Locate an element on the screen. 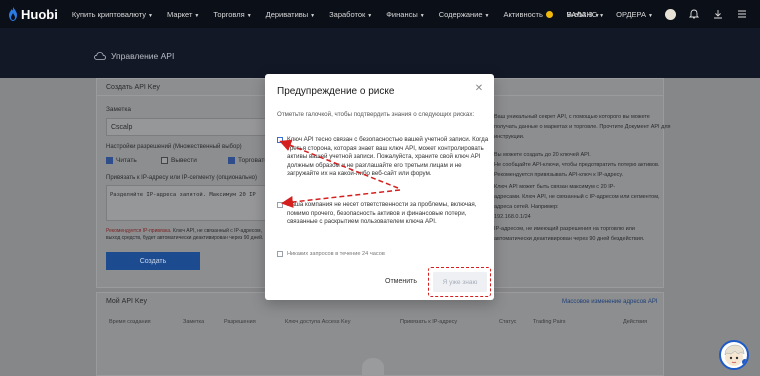 This screenshot has height=376, width=760. close-icon: ✕ is located at coordinates (479, 89).